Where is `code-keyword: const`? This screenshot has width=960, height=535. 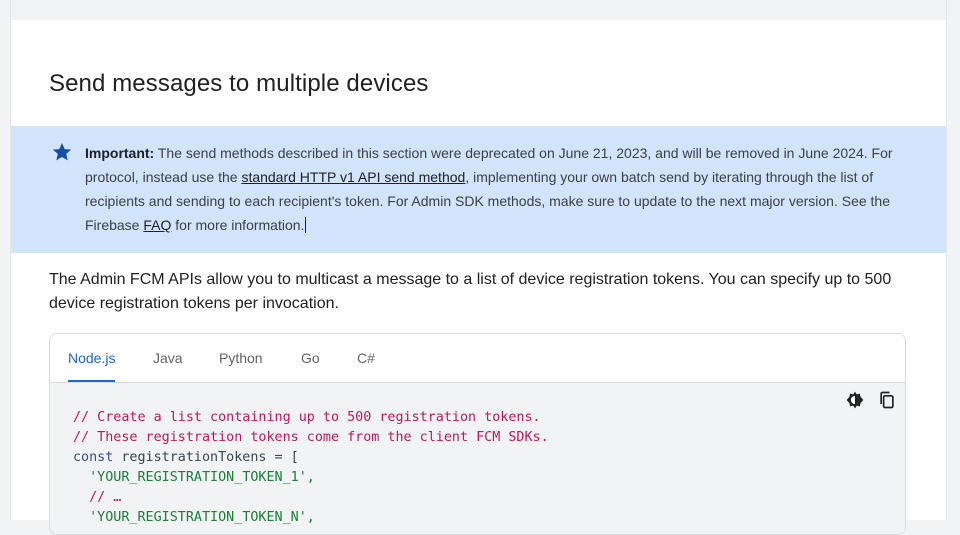
code-keyword: const is located at coordinates (93, 457).